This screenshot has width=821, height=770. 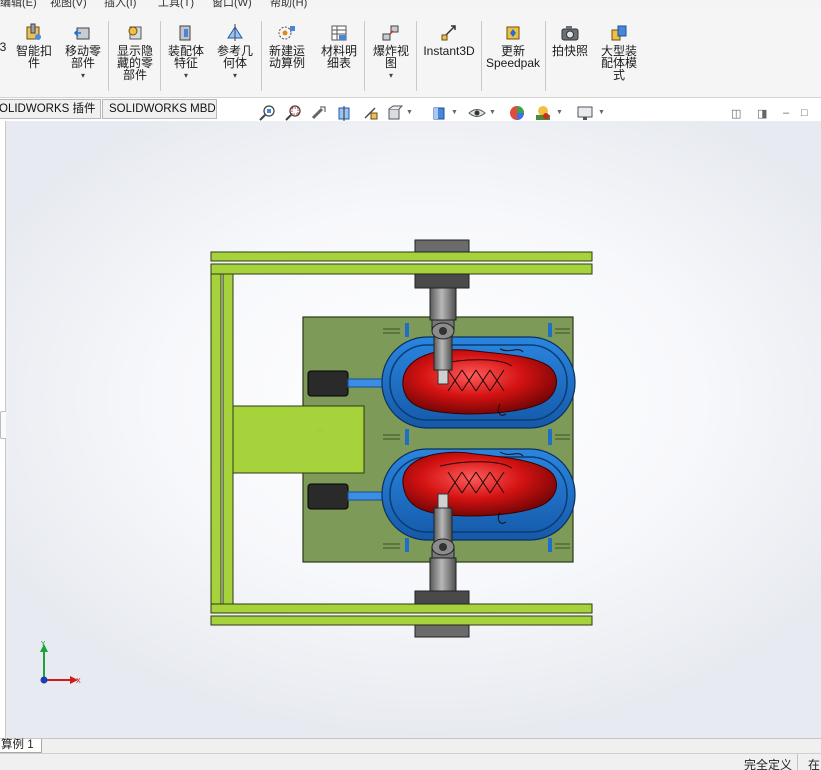 What do you see at coordinates (619, 33) in the screenshot?
I see `large-assembly-icon` at bounding box center [619, 33].